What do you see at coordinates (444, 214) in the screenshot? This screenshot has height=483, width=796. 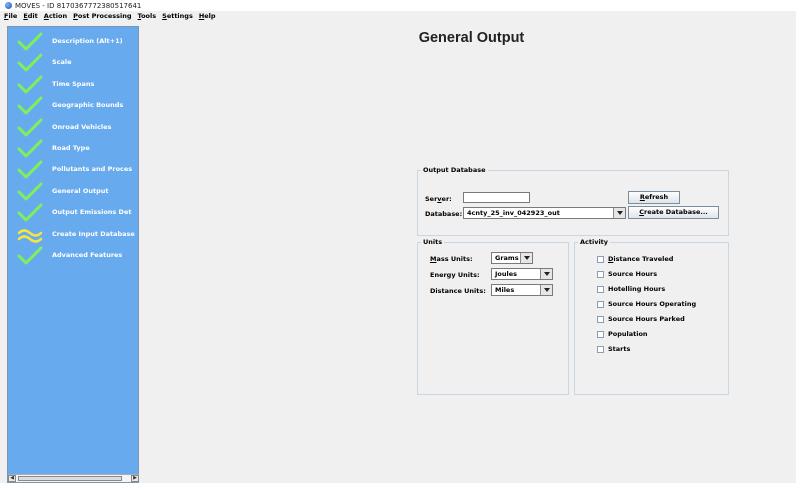 I see `database-label: Database:` at bounding box center [444, 214].